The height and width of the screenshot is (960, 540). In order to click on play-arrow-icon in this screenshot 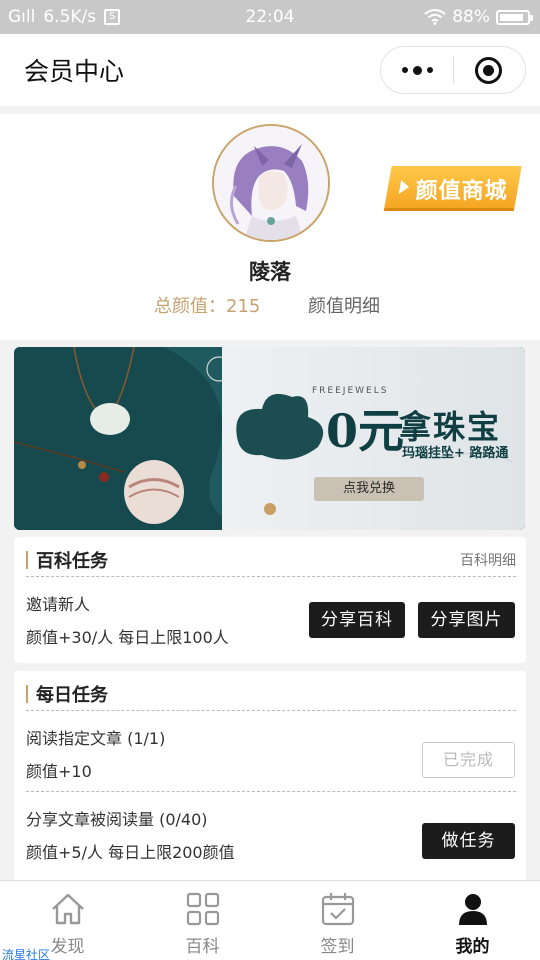, I will do `click(404, 187)`.